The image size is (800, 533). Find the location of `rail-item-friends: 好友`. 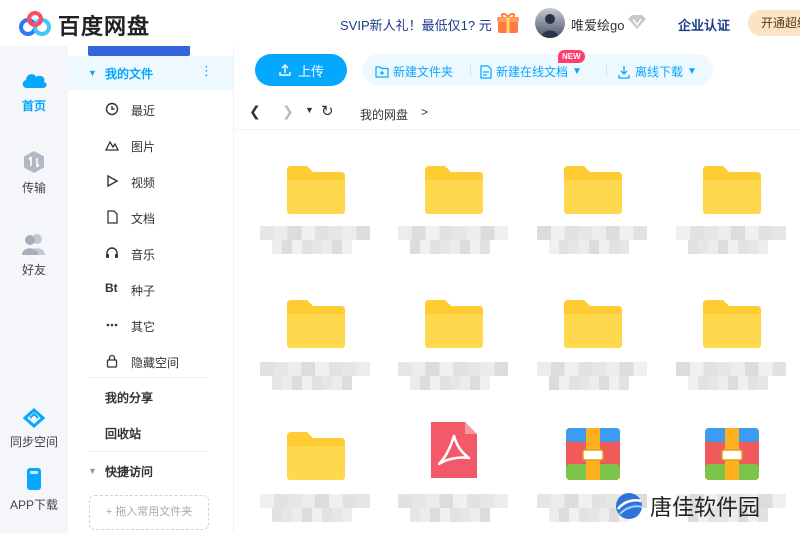

rail-item-friends: 好友 is located at coordinates (34, 255).